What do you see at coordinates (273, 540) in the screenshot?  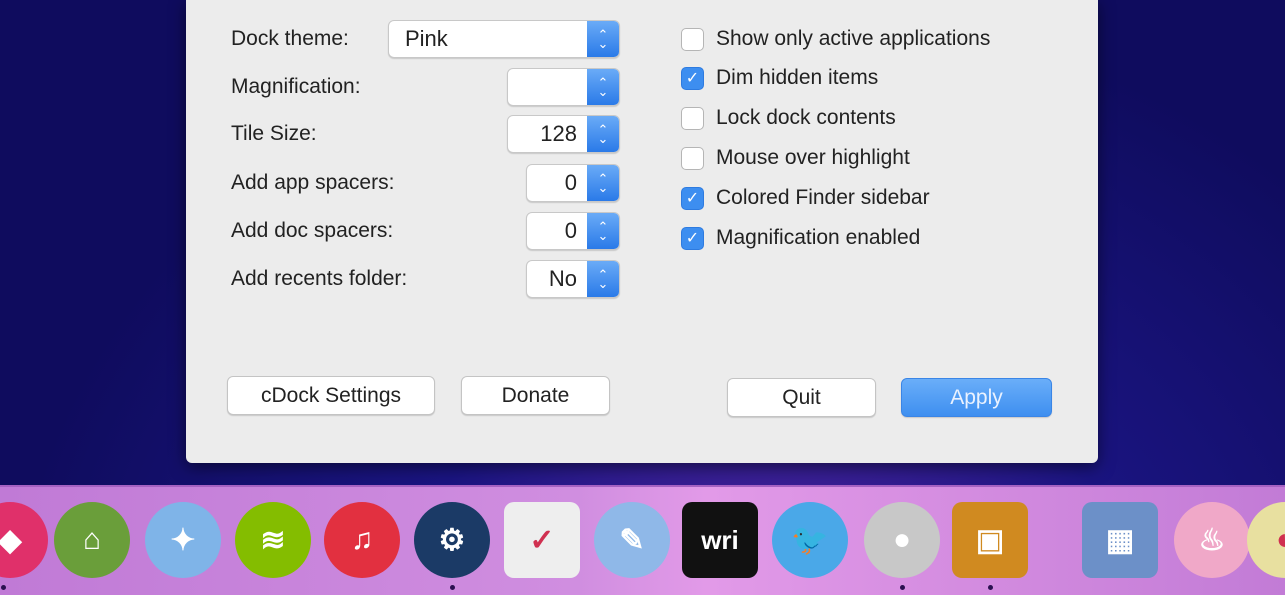 I see `spotify-icon: ≋` at bounding box center [273, 540].